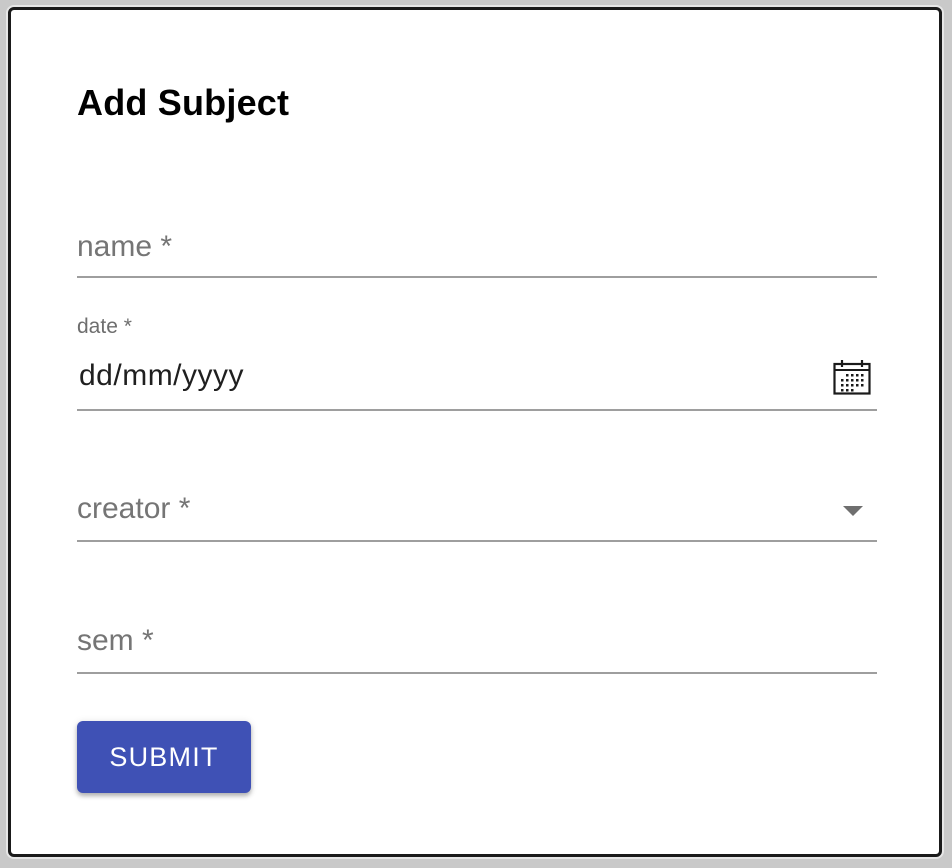  What do you see at coordinates (134, 508) in the screenshot?
I see `creator-select-placeholder: creator *` at bounding box center [134, 508].